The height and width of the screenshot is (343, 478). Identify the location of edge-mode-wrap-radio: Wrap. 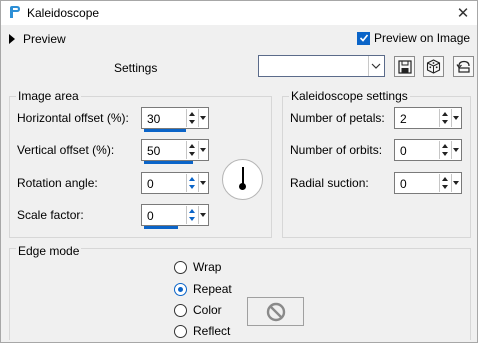
(197, 267).